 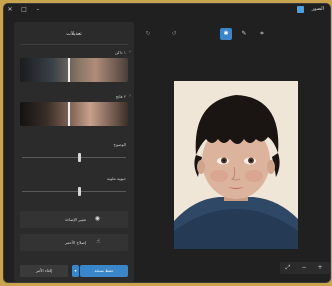 I want to click on close-button: ✕, so click(x=10, y=9).